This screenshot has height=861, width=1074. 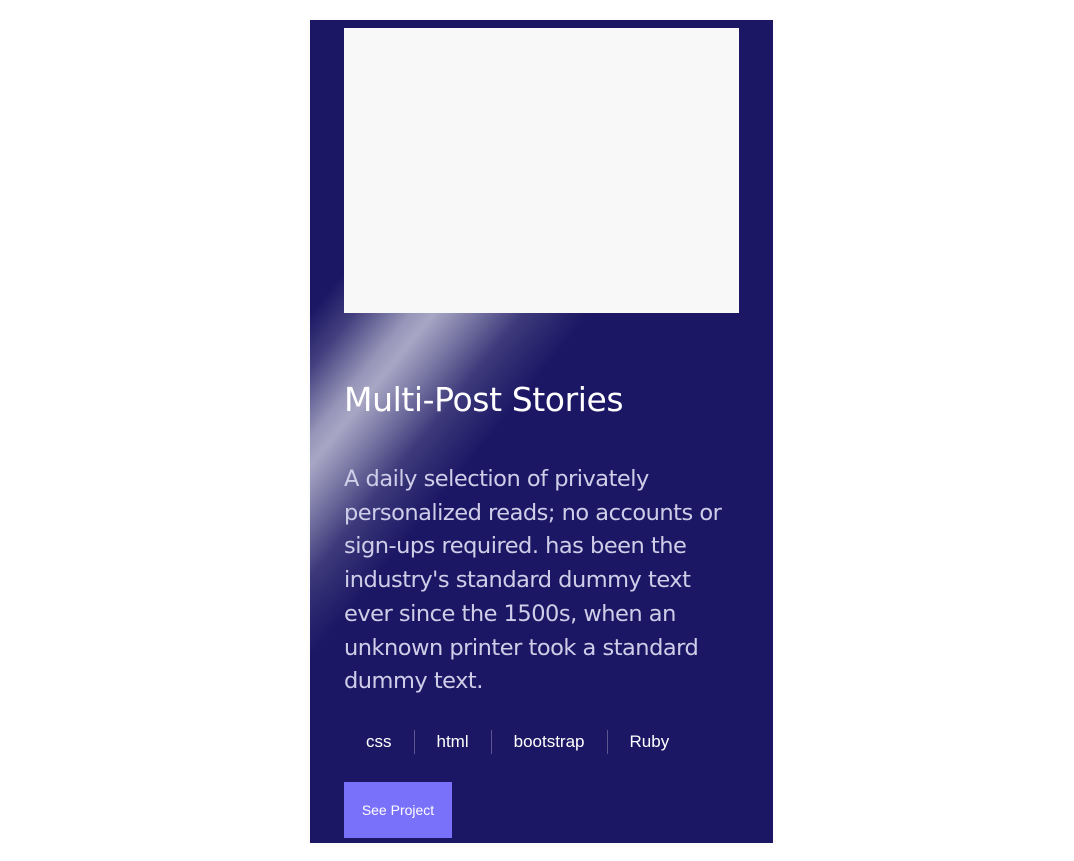 What do you see at coordinates (541, 170) in the screenshot?
I see `project-image` at bounding box center [541, 170].